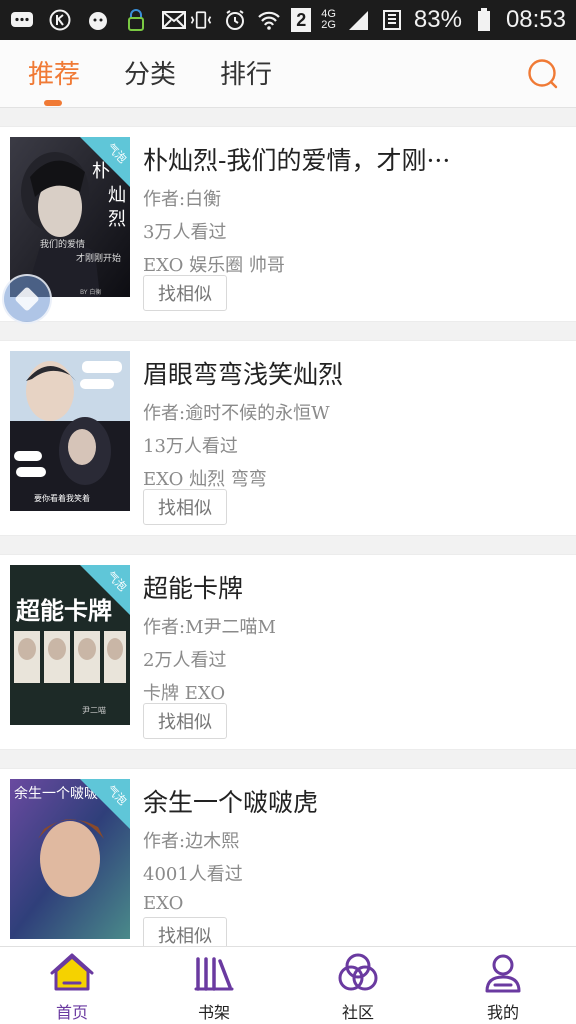 This screenshot has width=576, height=1024. What do you see at coordinates (174, 20) in the screenshot?
I see `mail-icon` at bounding box center [174, 20].